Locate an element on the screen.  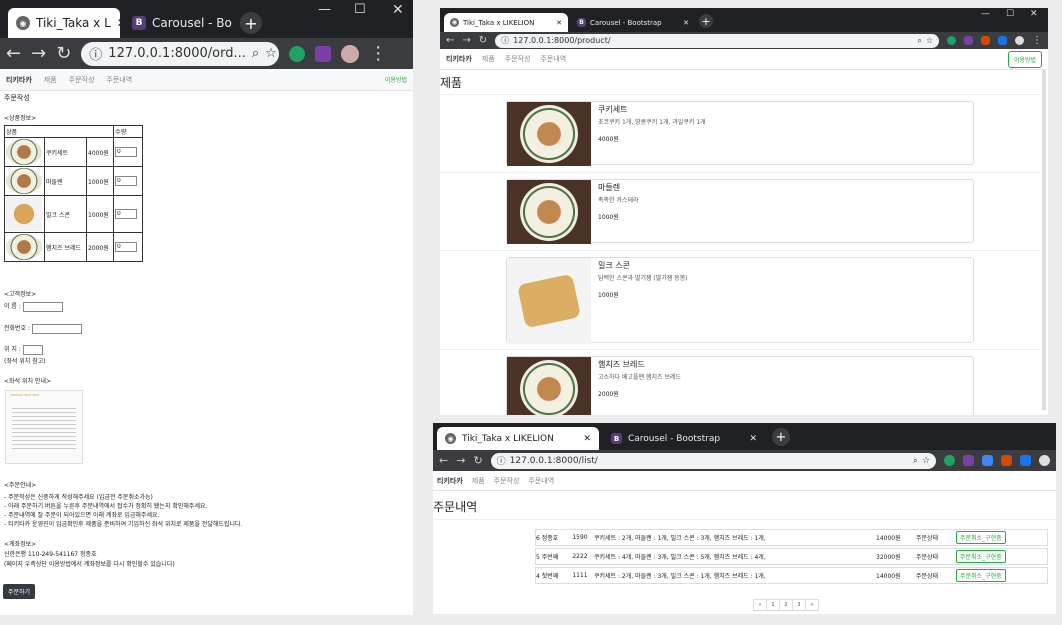
address-bar: ⓘ 127.0.0.1:8000/product/ ⌕ ☆ is located at coordinates (717, 40).